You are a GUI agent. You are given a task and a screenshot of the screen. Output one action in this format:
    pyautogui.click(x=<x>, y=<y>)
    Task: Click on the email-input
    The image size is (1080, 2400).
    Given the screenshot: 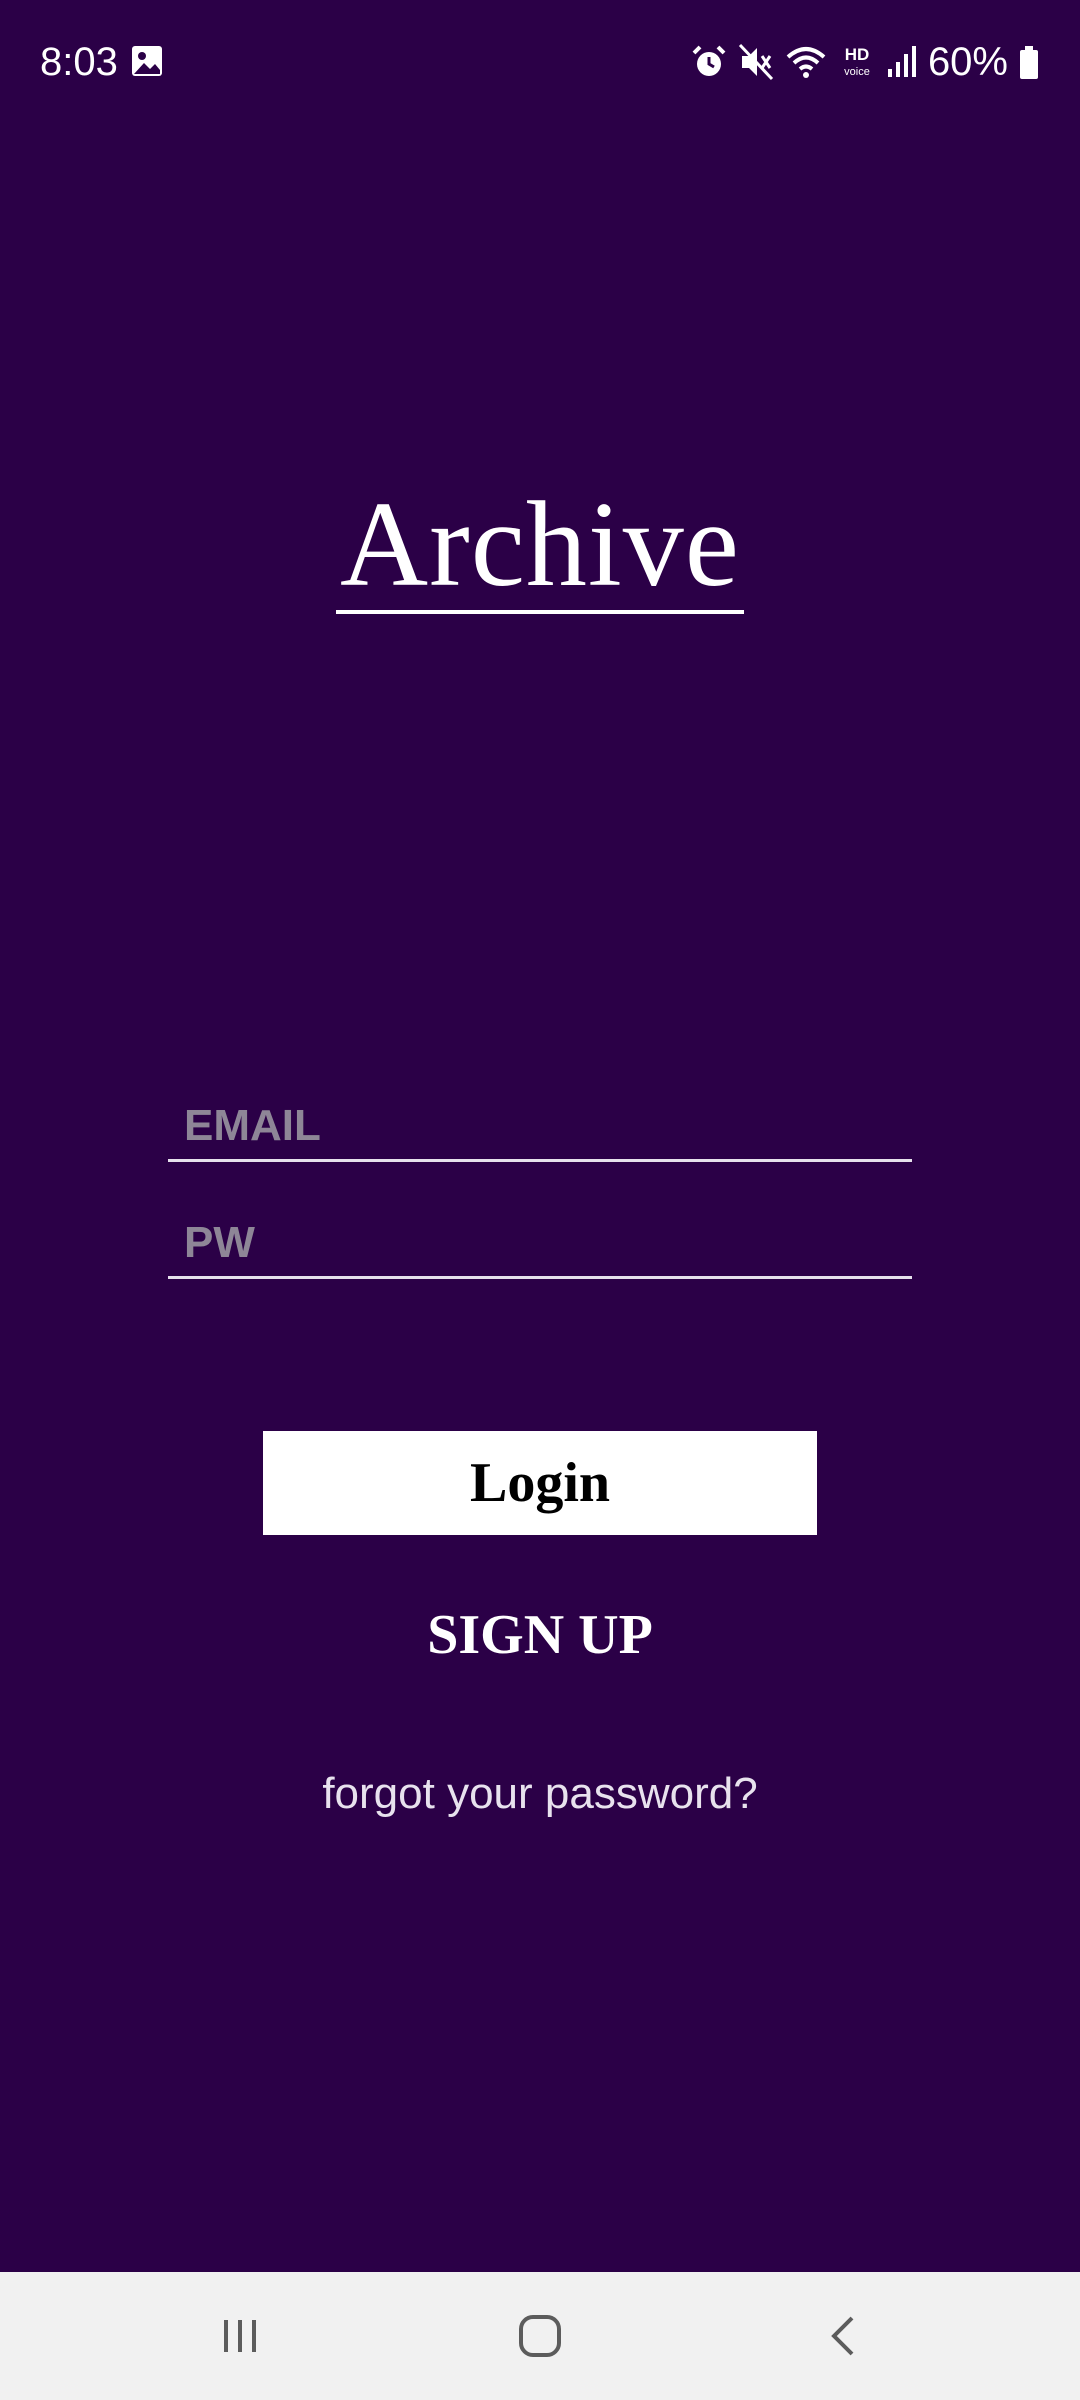 What is the action you would take?
    pyautogui.click(x=540, y=1125)
    